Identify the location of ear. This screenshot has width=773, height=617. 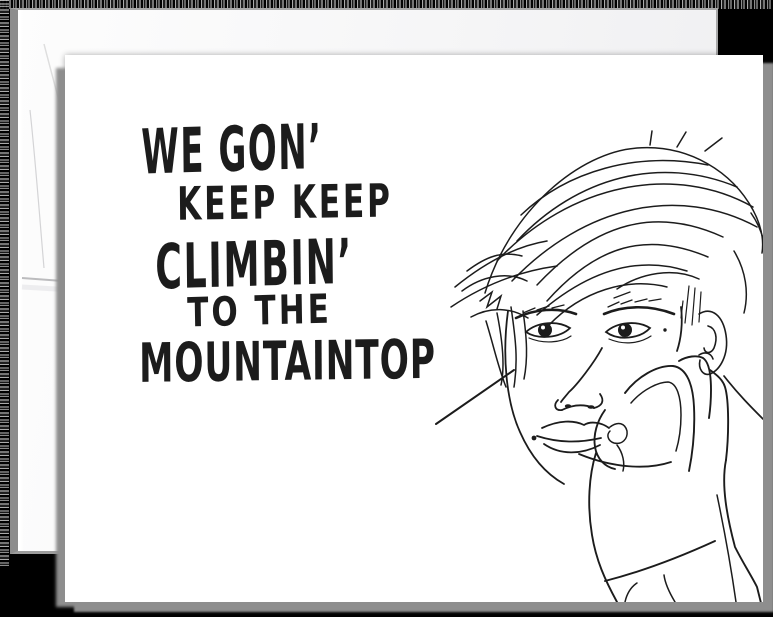
(704, 330).